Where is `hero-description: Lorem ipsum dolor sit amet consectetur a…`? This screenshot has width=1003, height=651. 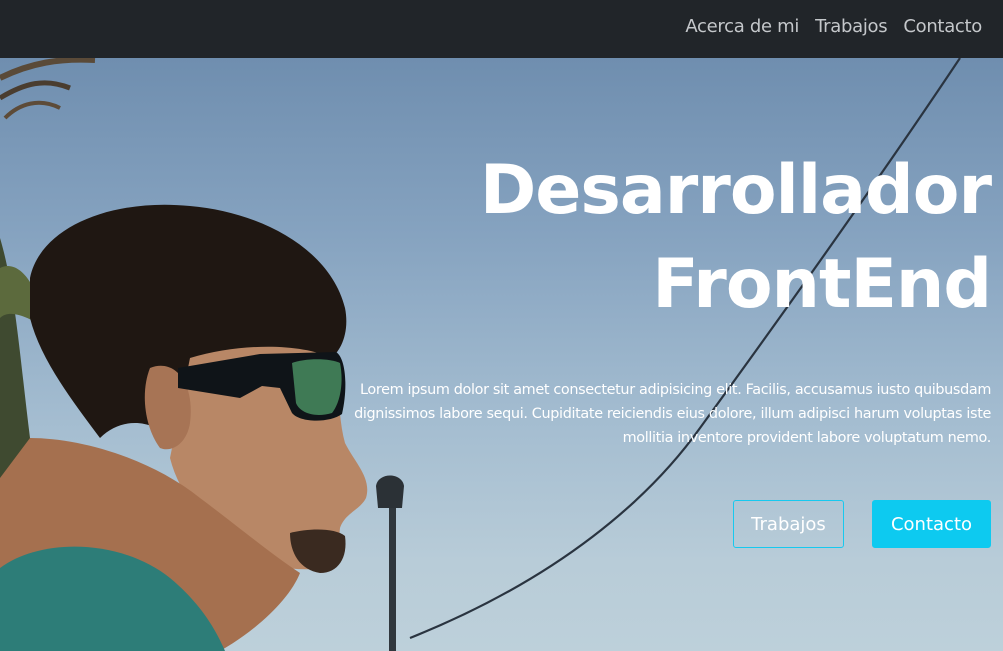 hero-description: Lorem ipsum dolor sit amet consectetur a… is located at coordinates (672, 414).